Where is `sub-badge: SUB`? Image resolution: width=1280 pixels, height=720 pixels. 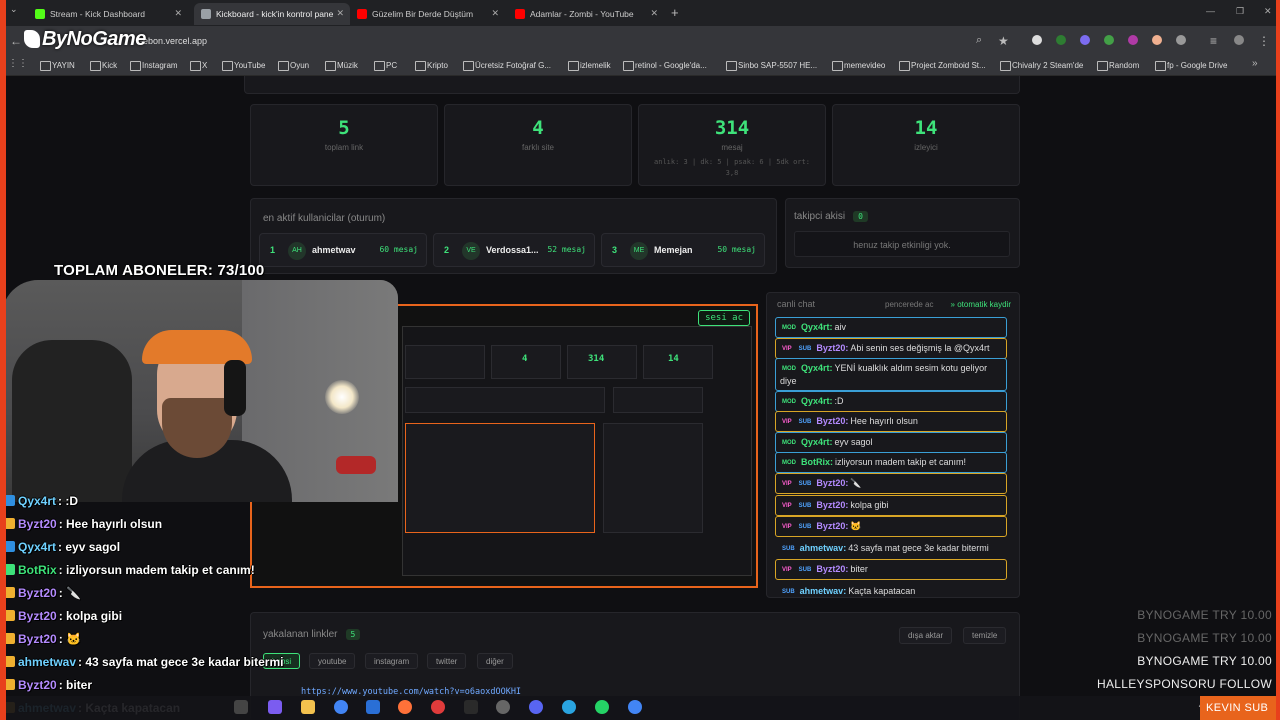
sub-badge: SUB is located at coordinates (805, 422).